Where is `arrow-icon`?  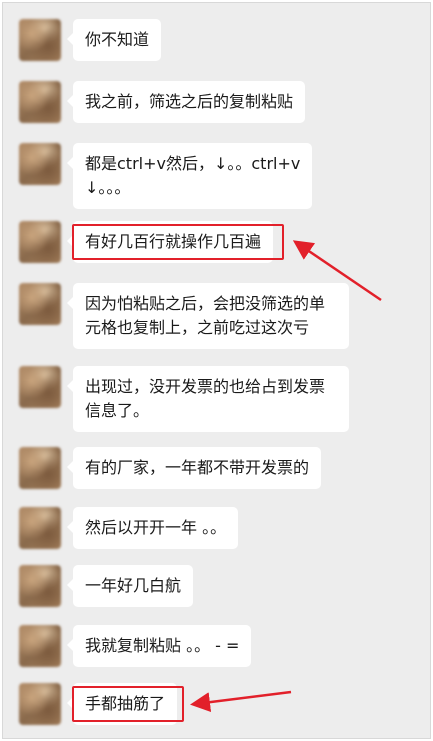
arrow-icon is located at coordinates (241, 701).